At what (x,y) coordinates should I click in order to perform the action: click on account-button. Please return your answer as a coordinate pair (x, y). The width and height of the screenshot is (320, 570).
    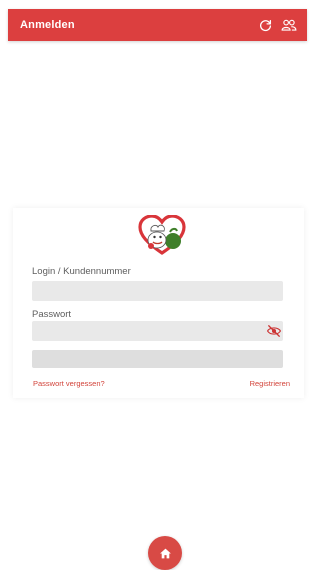
    Looking at the image, I should click on (289, 25).